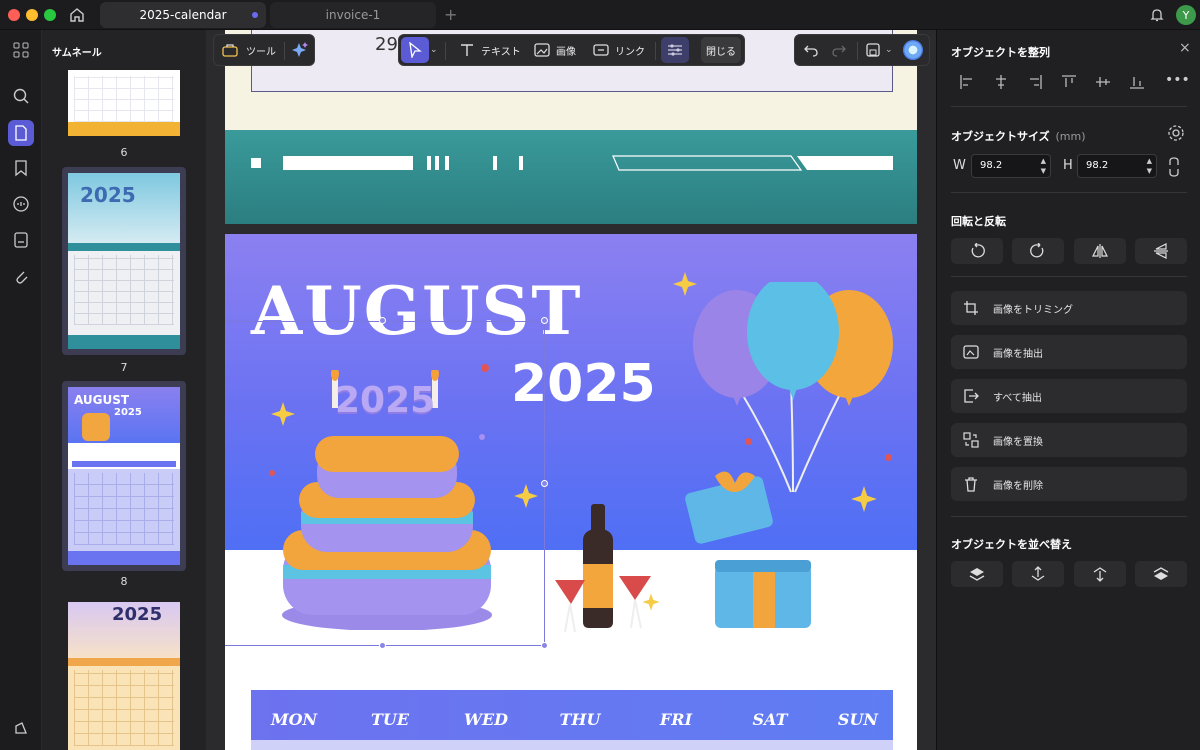 This screenshot has width=1200, height=750. Describe the element at coordinates (1185, 48) in the screenshot. I see `close-panel-icon: ×` at that location.